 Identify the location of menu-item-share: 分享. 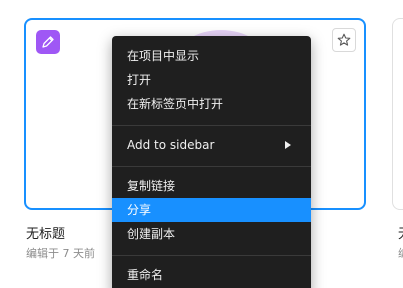
(211, 210).